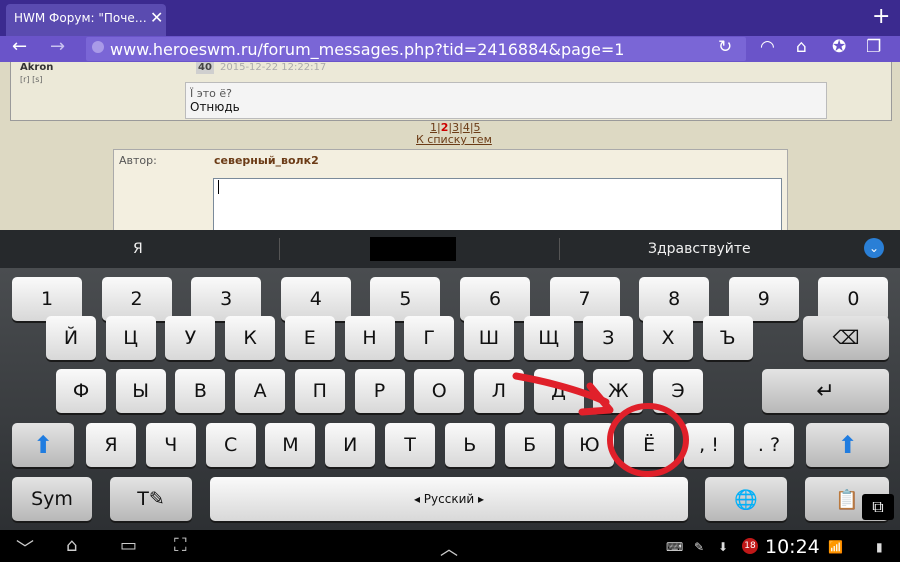 This screenshot has height=562, width=900. What do you see at coordinates (648, 440) in the screenshot?
I see `annotation-circle` at bounding box center [648, 440].